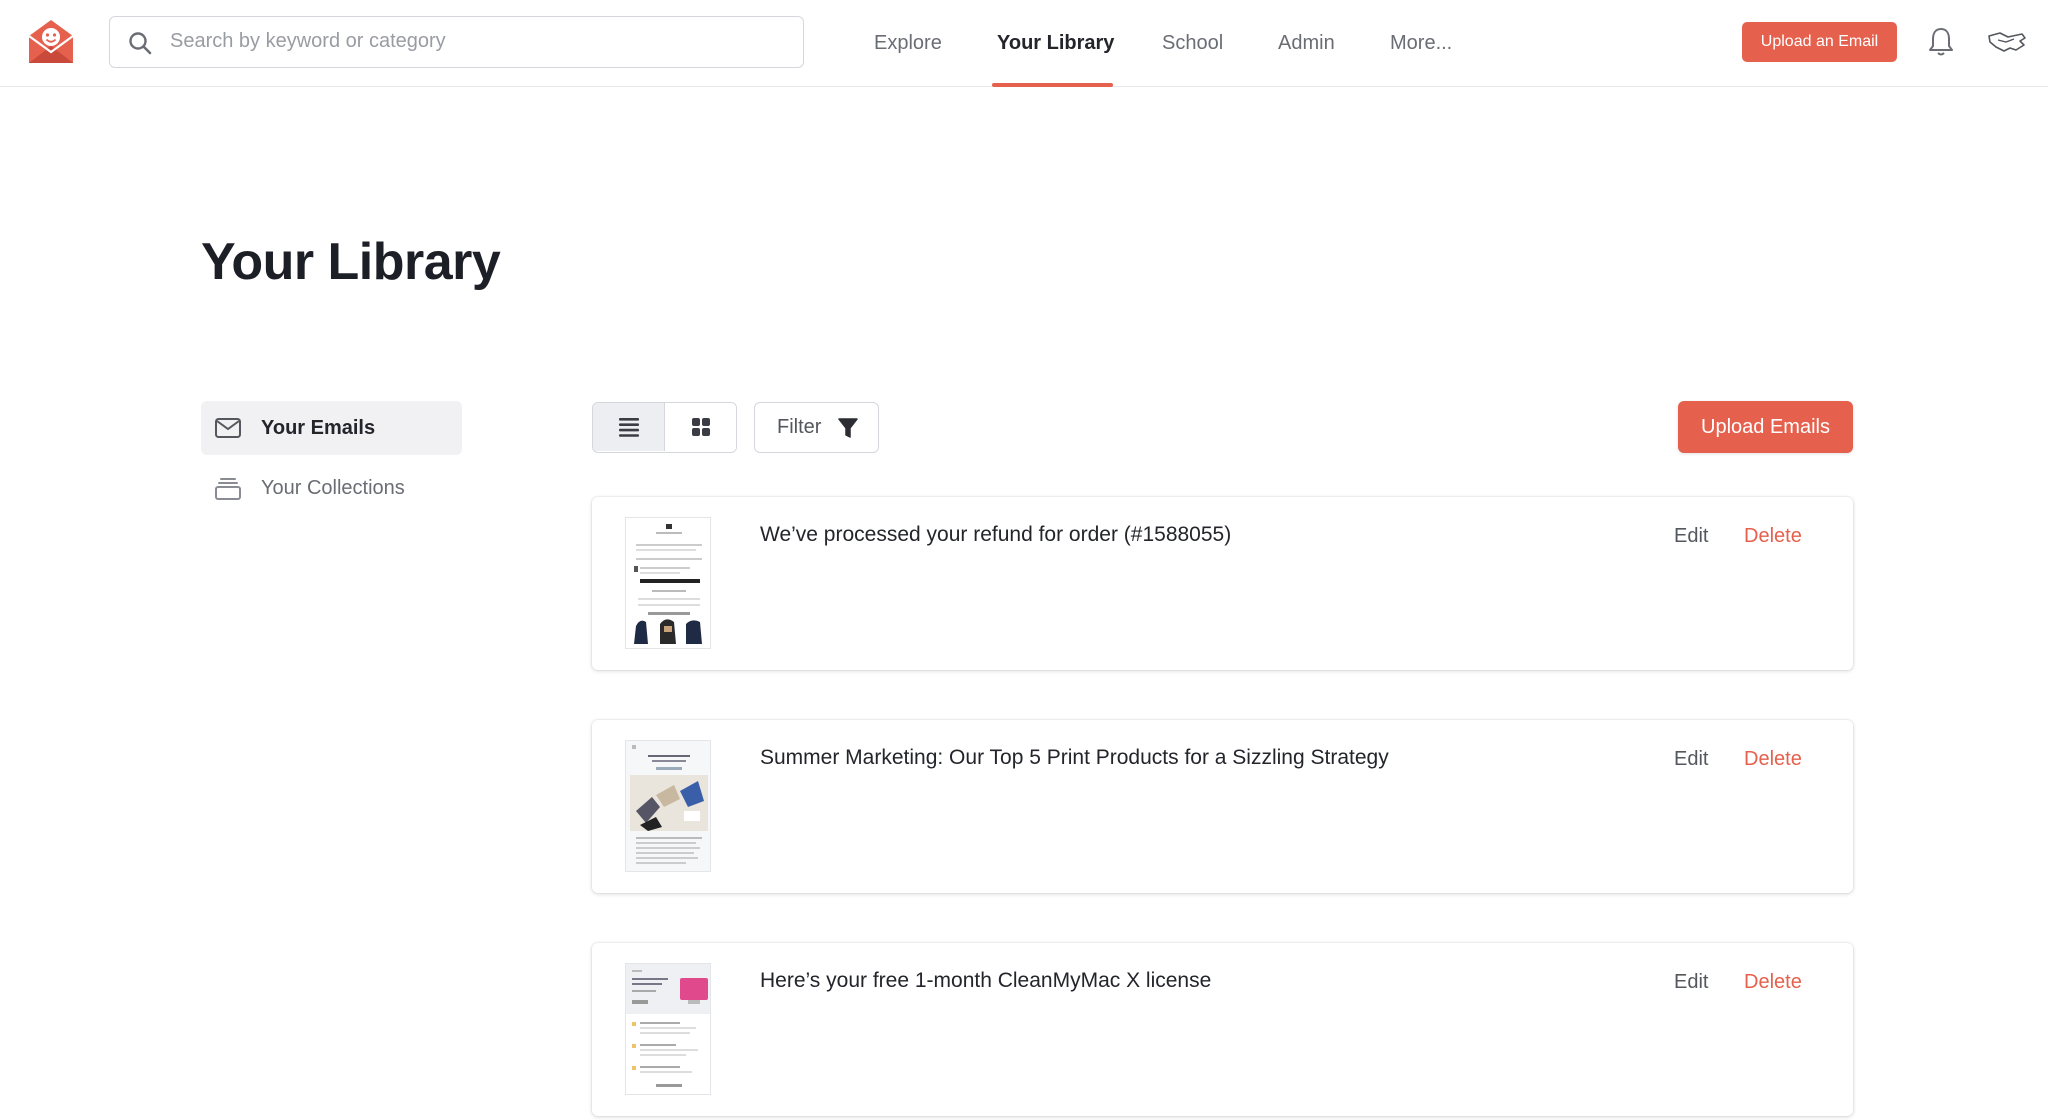 The height and width of the screenshot is (1120, 2048). I want to click on user-avatar, so click(2007, 42).